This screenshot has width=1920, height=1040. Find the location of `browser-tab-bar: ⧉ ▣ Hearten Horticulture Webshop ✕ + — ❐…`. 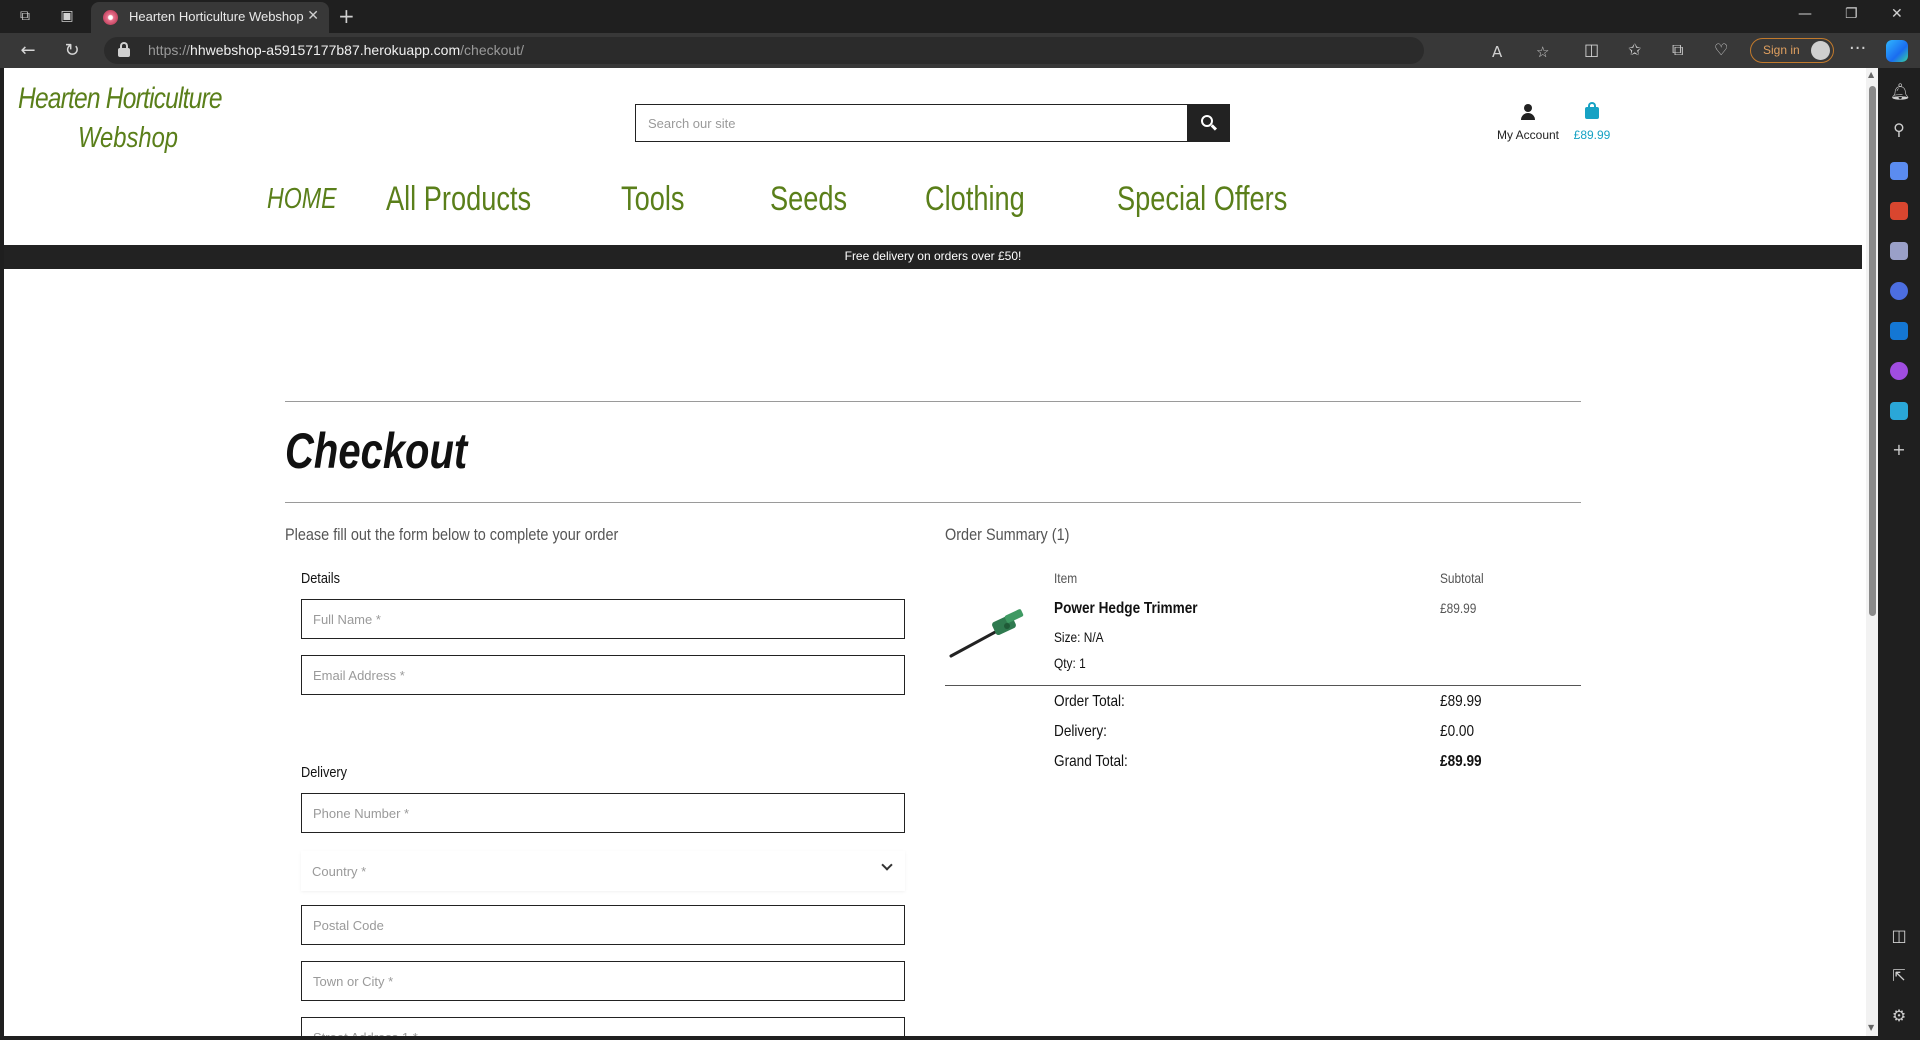

browser-tab-bar: ⧉ ▣ Hearten Horticulture Webshop ✕ + — ❐… is located at coordinates (960, 16).